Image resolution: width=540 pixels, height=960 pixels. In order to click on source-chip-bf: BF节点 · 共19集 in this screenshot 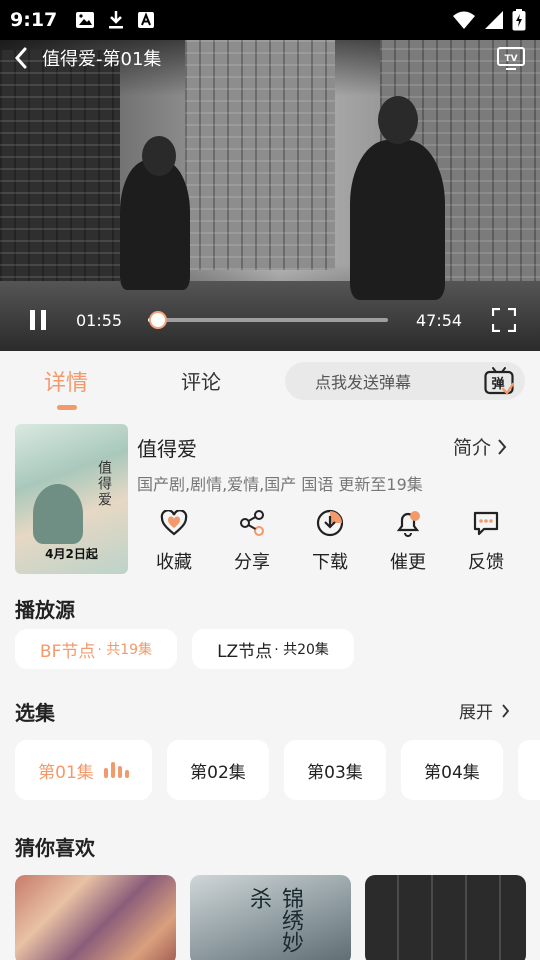, I will do `click(96, 649)`.